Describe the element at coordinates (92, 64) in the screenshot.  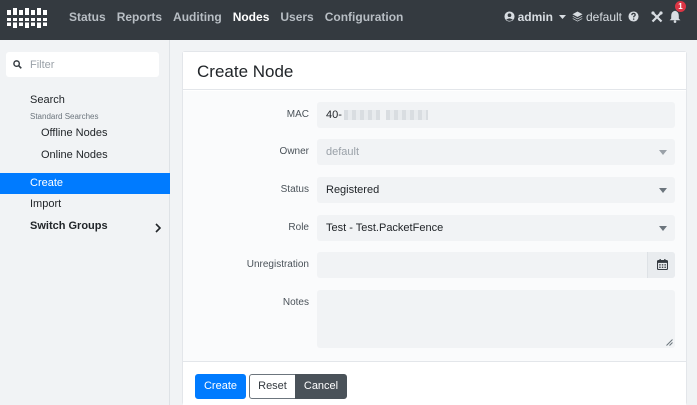
I see `filter-input` at that location.